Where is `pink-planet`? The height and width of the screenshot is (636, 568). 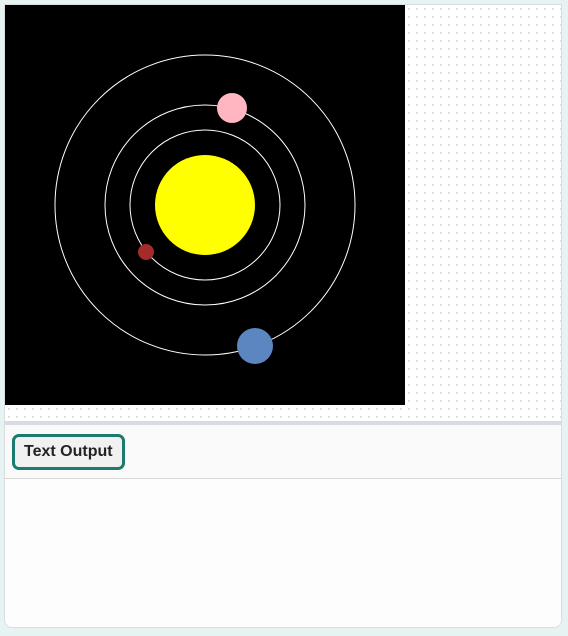 pink-planet is located at coordinates (232, 108).